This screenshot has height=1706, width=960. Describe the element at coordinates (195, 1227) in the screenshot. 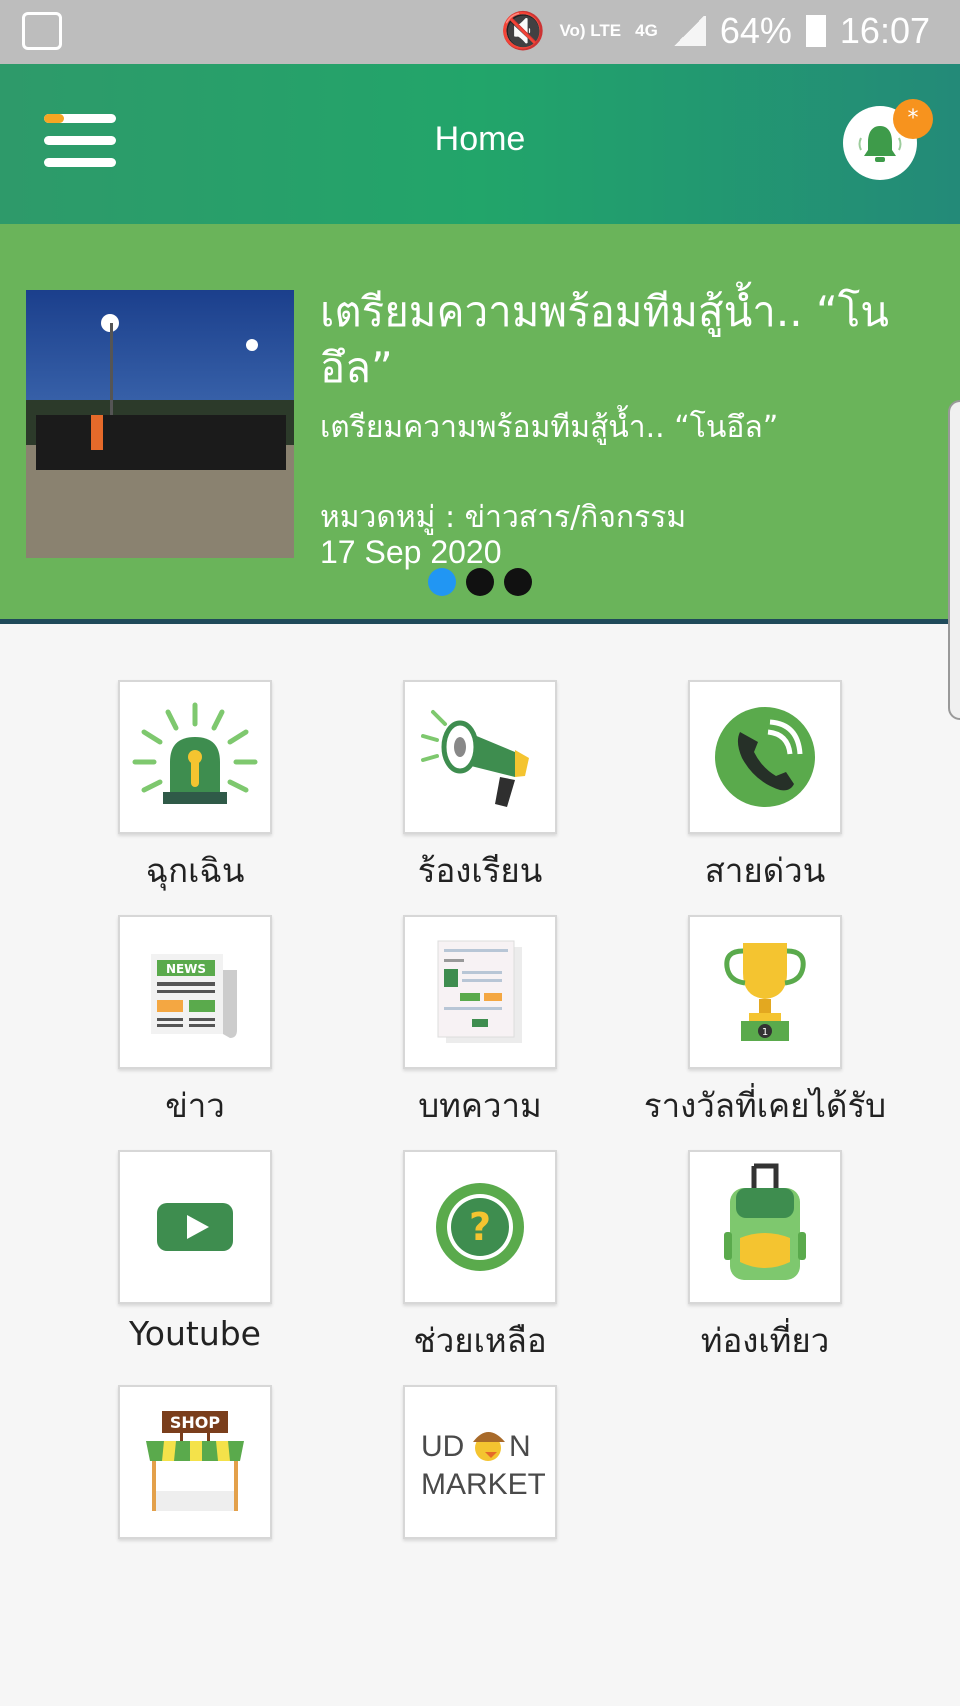

I see `youtube-icon` at that location.